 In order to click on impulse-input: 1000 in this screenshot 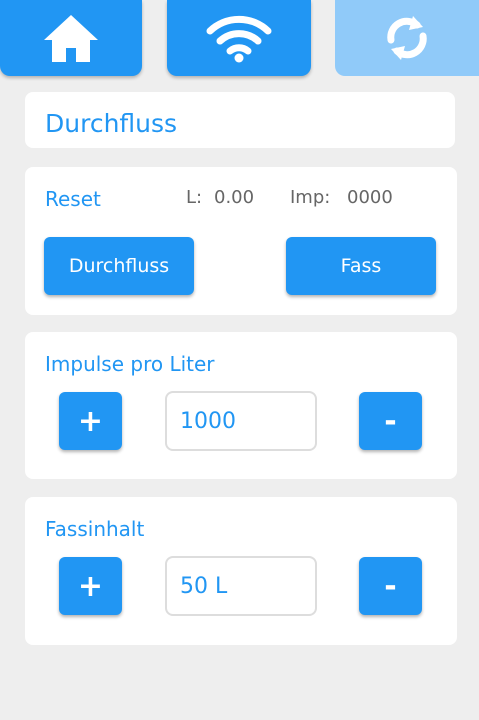, I will do `click(241, 421)`.